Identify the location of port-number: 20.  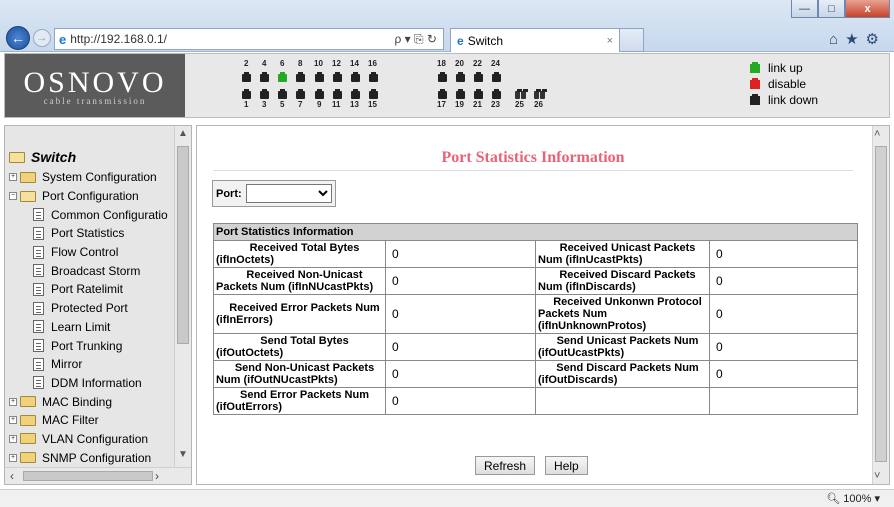
(459, 63).